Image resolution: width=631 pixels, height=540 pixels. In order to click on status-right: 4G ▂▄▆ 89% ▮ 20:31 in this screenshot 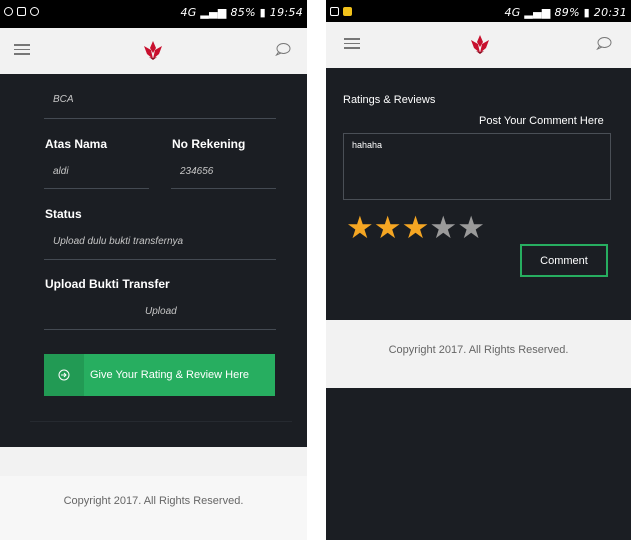, I will do `click(565, 12)`.